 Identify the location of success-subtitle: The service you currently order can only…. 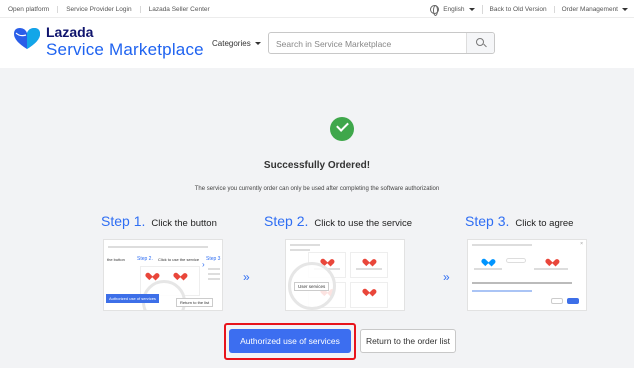
(317, 189).